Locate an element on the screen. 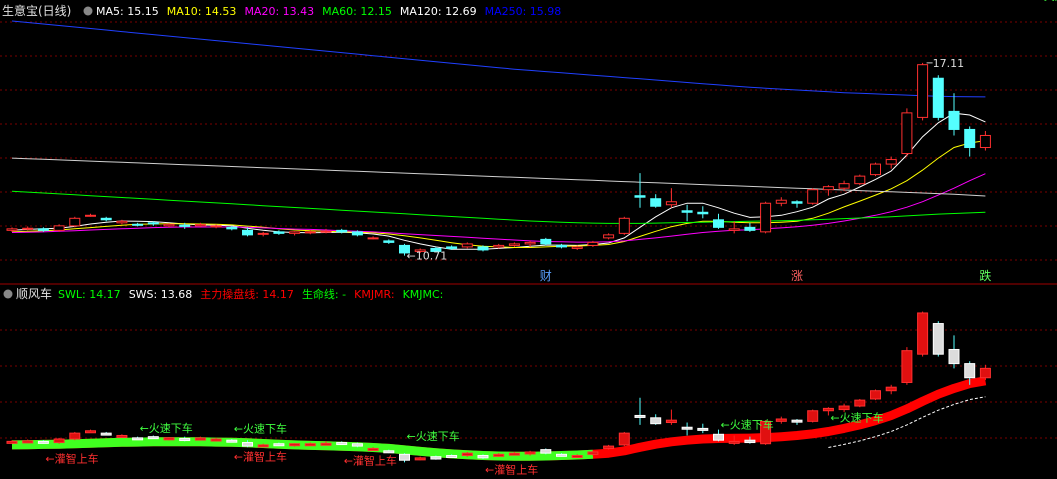 The height and width of the screenshot is (479, 1057). dropdown-icon is located at coordinates (8, 294).